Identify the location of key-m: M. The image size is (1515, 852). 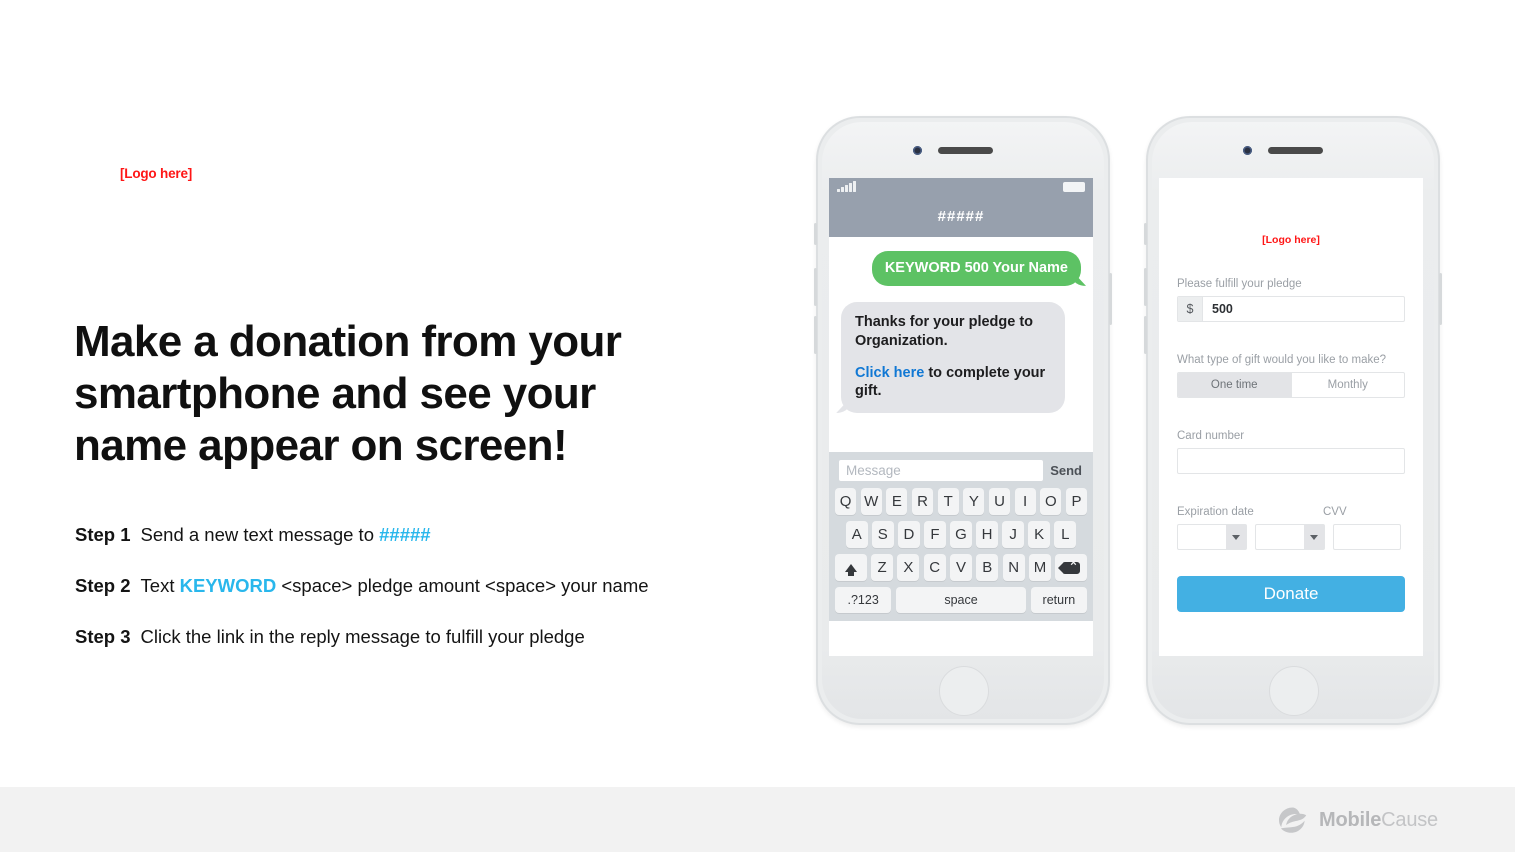
(1040, 567).